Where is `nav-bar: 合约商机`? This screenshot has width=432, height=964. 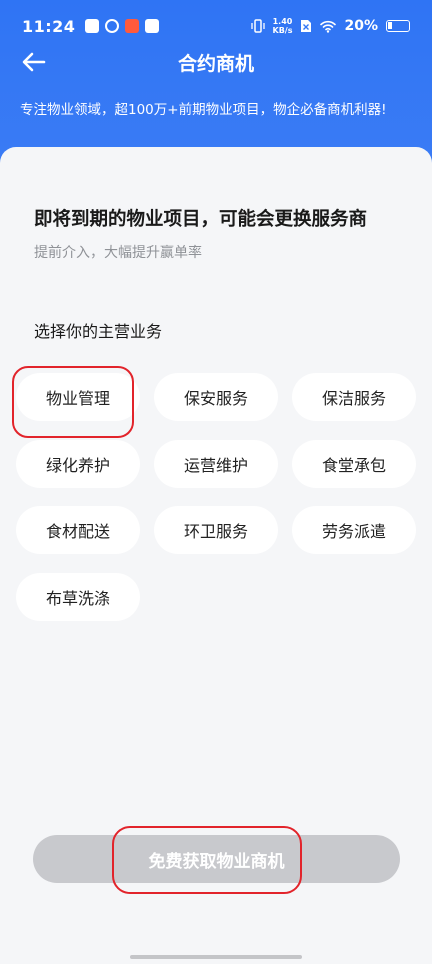
nav-bar: 合约商机 is located at coordinates (216, 62).